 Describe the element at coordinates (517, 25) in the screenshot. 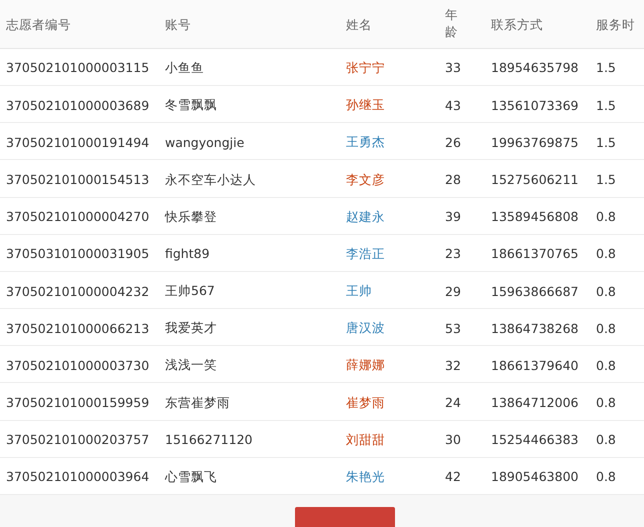

I see `column-header: 联系方式` at that location.